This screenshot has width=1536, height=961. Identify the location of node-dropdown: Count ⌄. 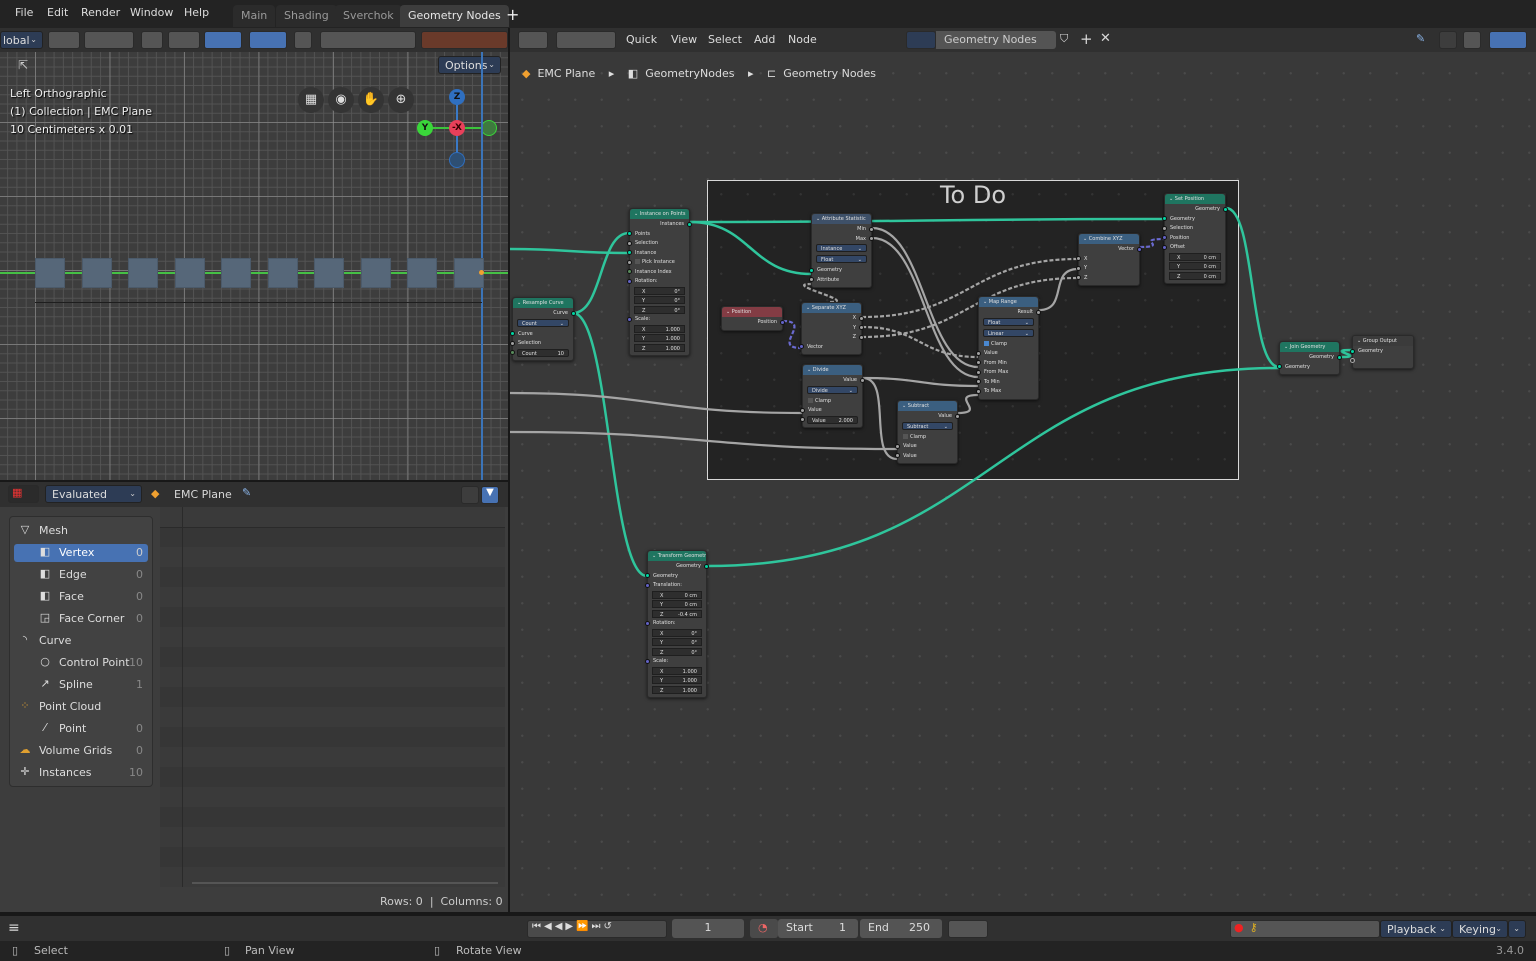
(543, 323).